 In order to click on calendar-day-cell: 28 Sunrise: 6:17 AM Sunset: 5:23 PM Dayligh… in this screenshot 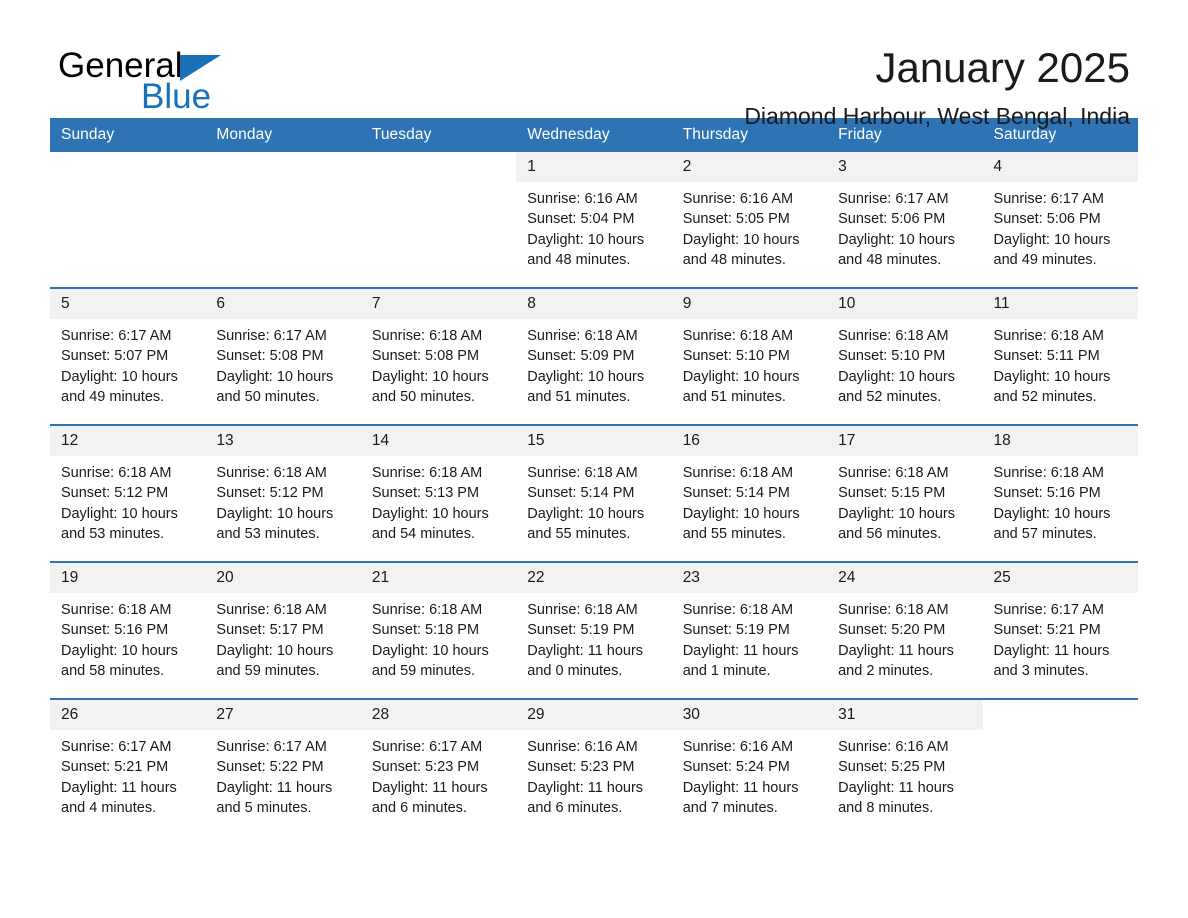, I will do `click(438, 766)`.